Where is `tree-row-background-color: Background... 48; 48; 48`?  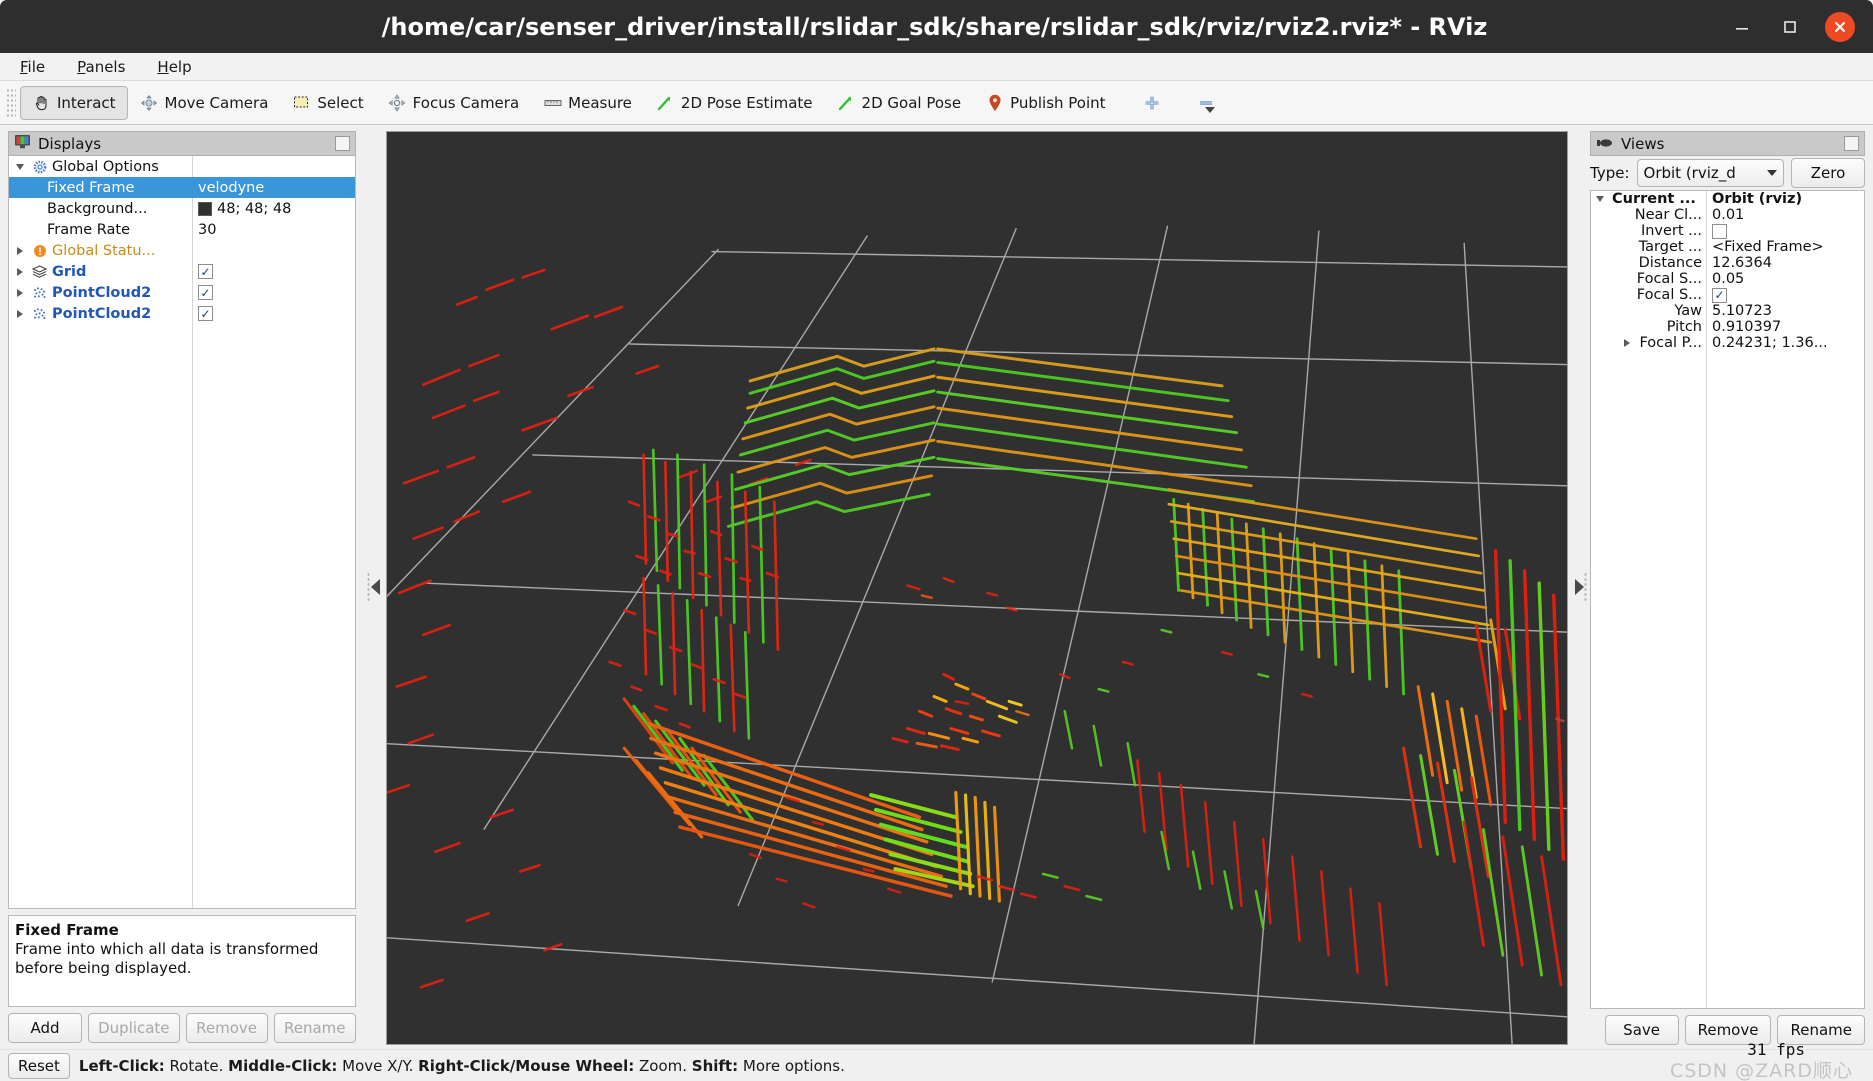
tree-row-background-color: Background... 48; 48; 48 is located at coordinates (182, 208).